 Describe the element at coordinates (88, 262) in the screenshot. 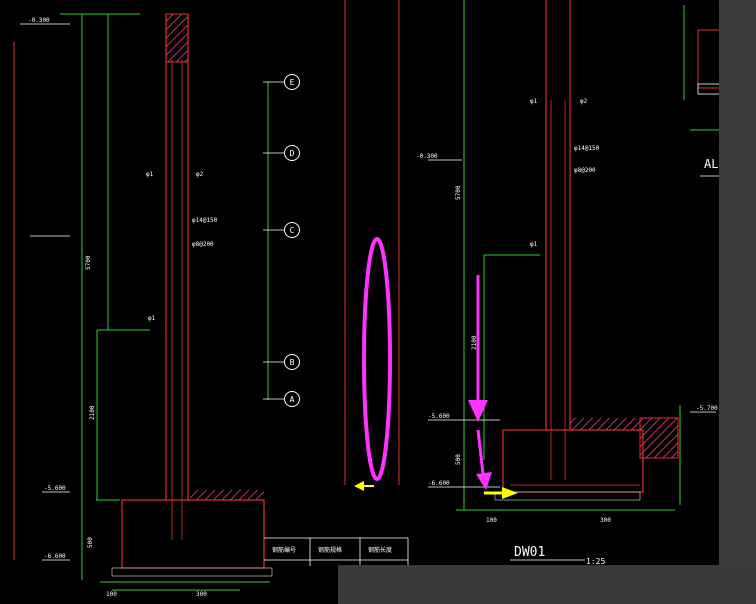

I see `left-dim-text-5700: 5700` at that location.